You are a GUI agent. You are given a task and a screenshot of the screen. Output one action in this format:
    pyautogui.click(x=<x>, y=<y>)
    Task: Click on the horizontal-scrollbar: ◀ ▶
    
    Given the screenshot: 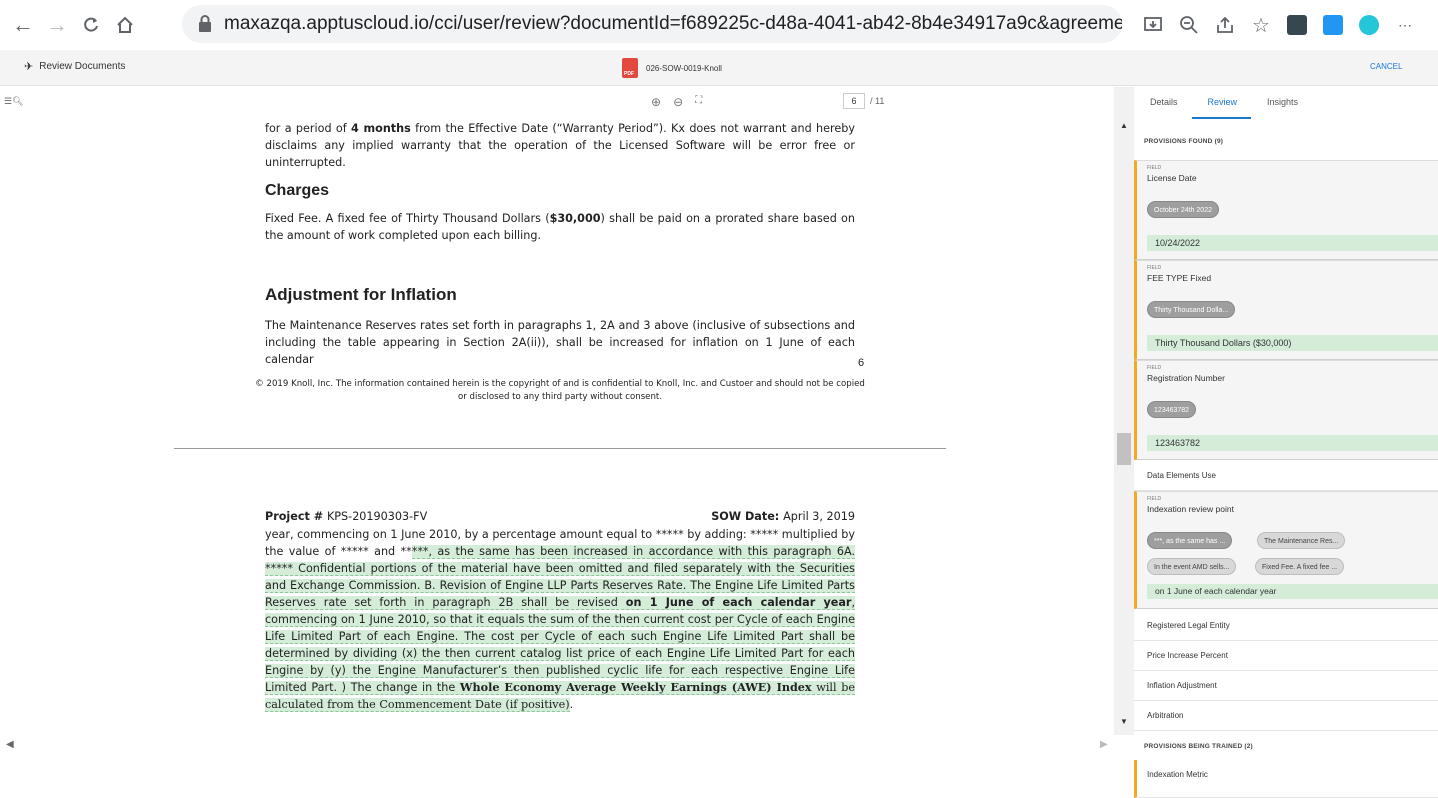 What is the action you would take?
    pyautogui.click(x=557, y=746)
    